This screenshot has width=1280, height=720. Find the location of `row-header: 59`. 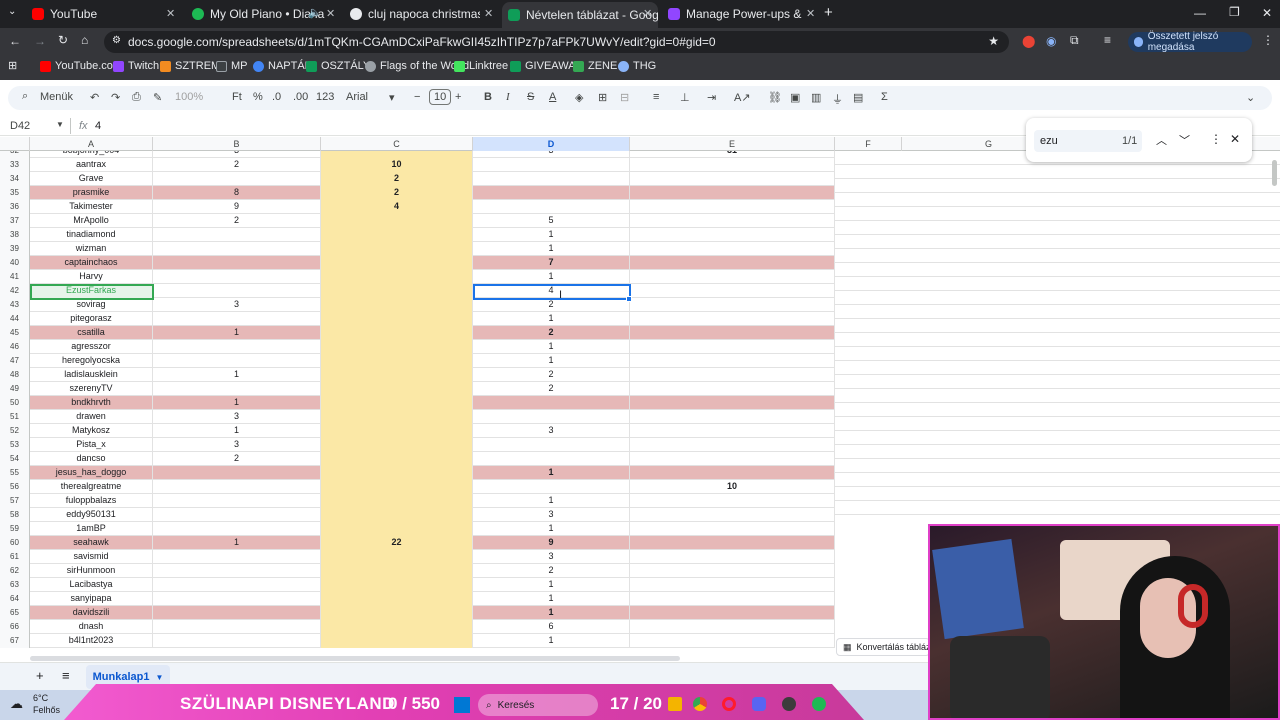

row-header: 59 is located at coordinates (15, 529).